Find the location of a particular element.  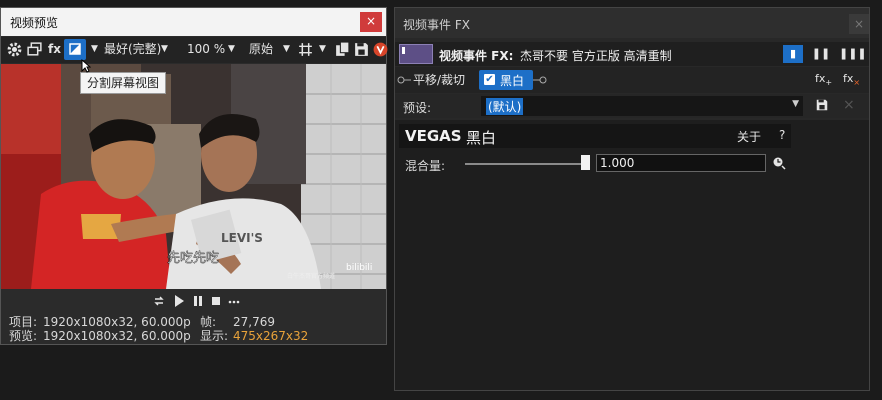

save-preset-icon is located at coordinates (822, 105).